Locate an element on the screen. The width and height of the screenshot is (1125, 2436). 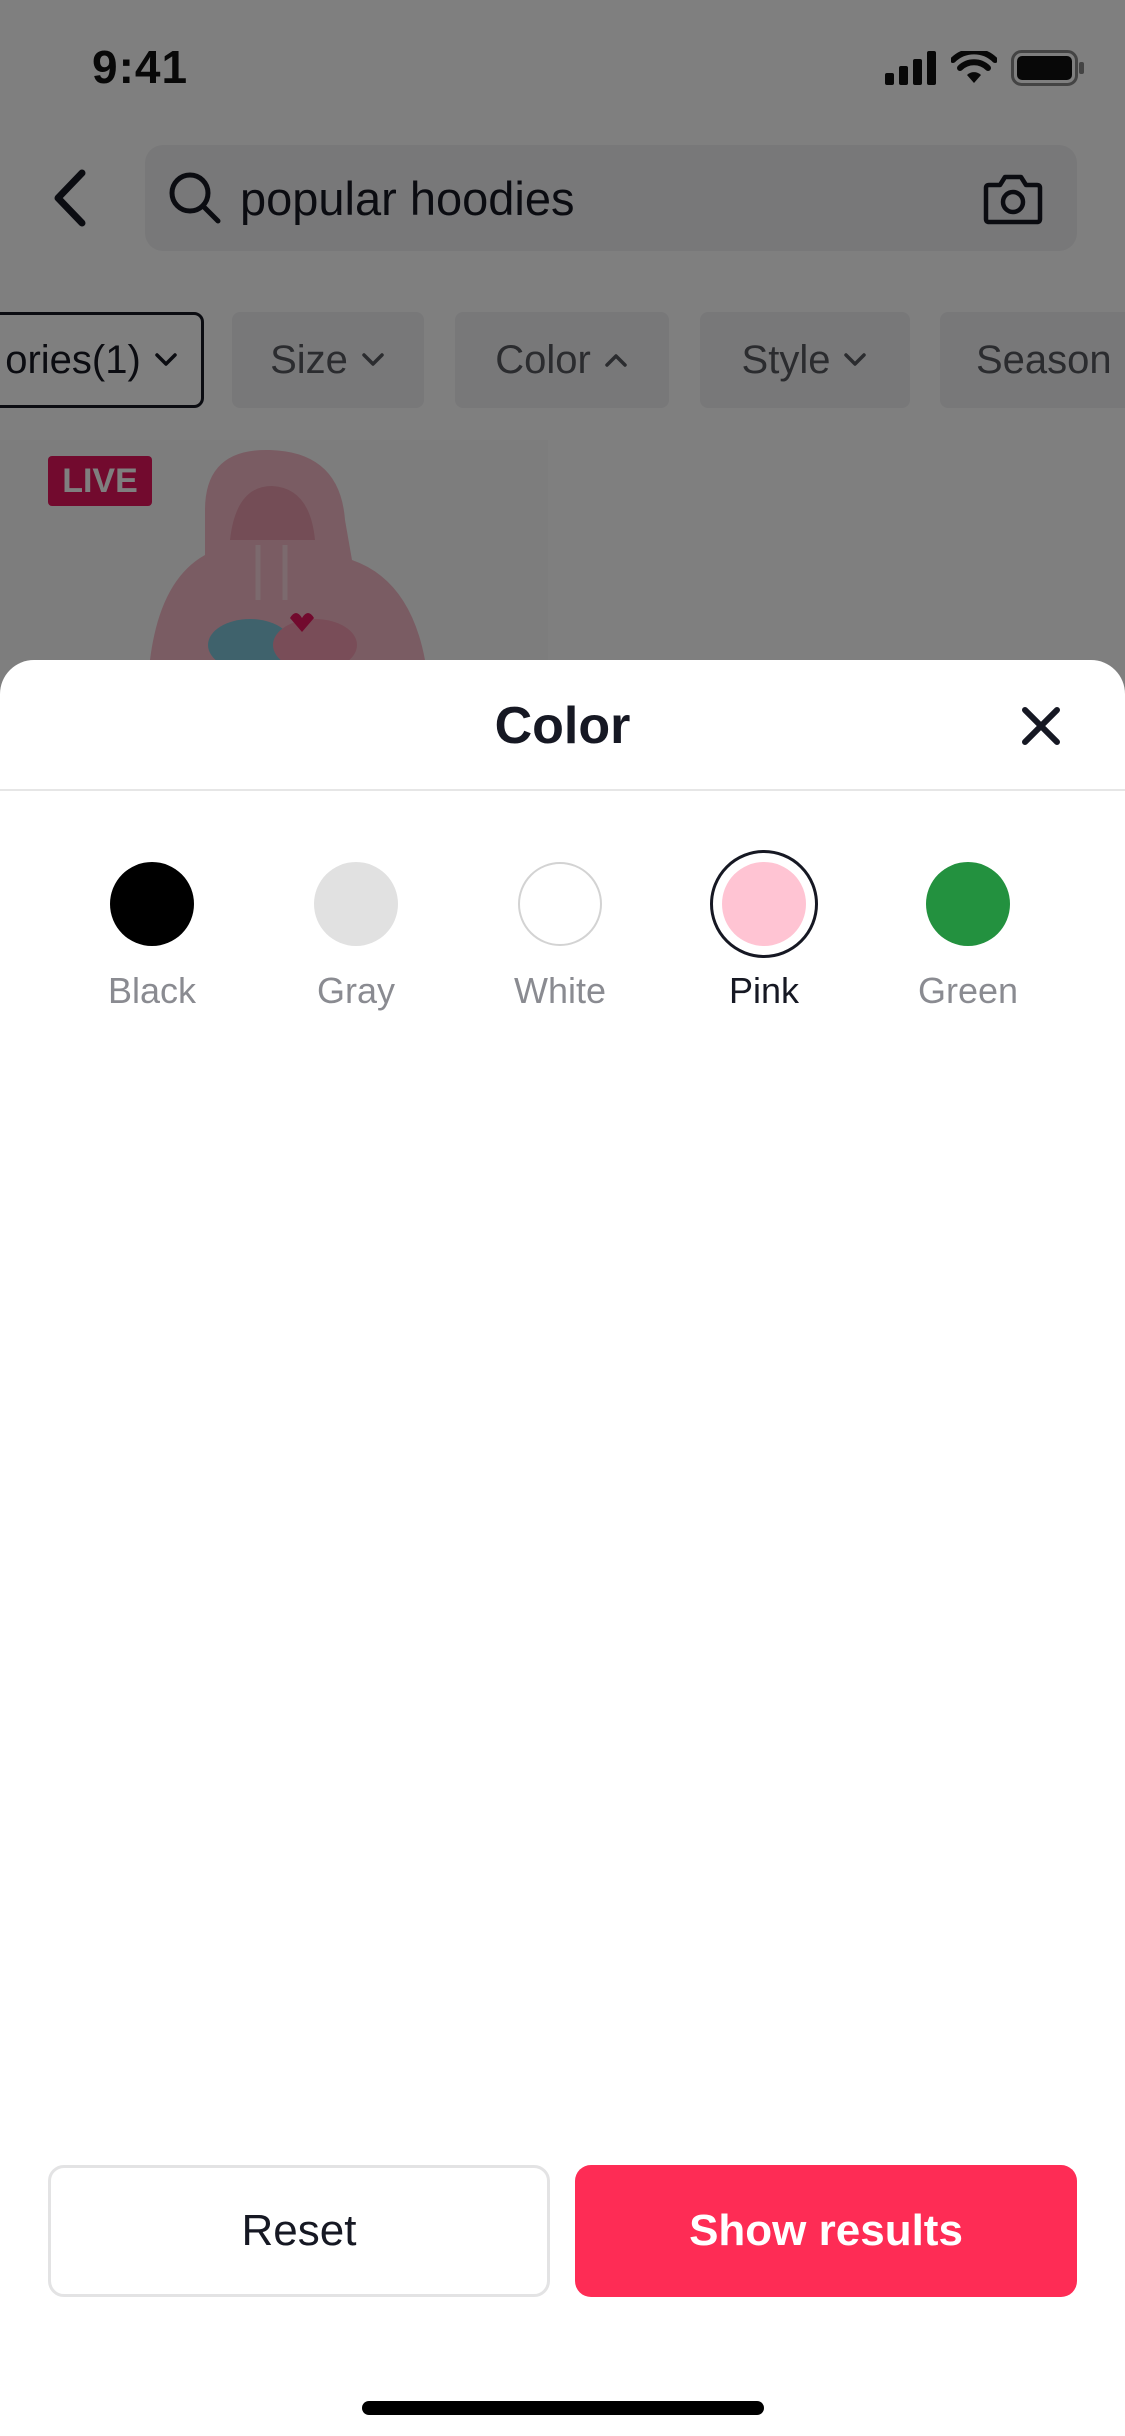
sheet-header: Color is located at coordinates (562, 725).